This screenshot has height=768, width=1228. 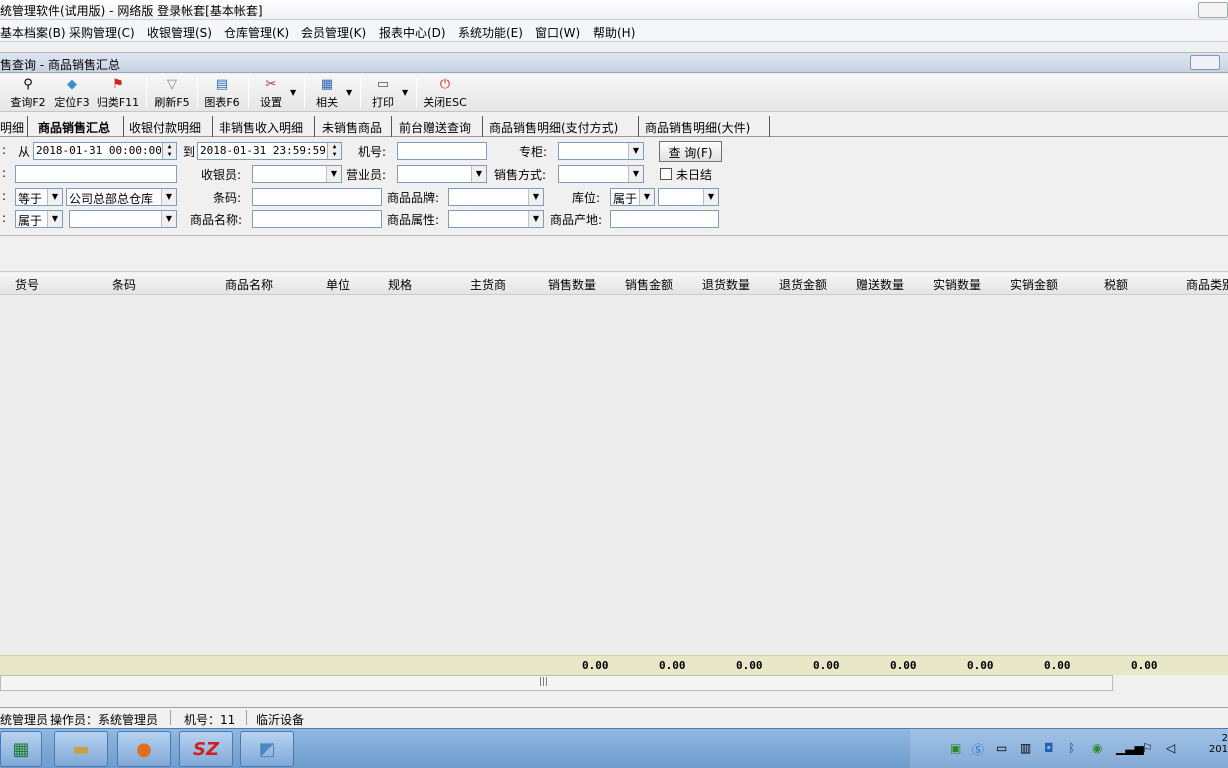 I want to click on col-tax: 税额, so click(x=1116, y=284).